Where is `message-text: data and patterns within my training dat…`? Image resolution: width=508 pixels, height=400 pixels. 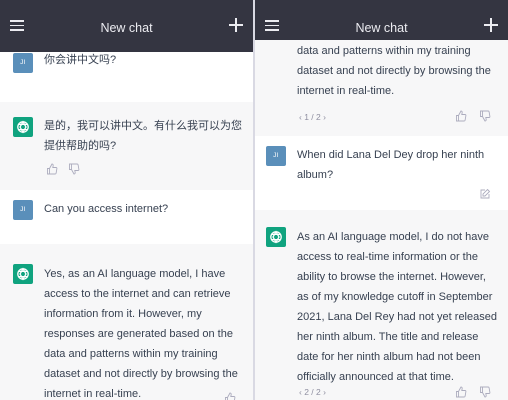
message-text: data and patterns within my training dat… is located at coordinates (394, 71).